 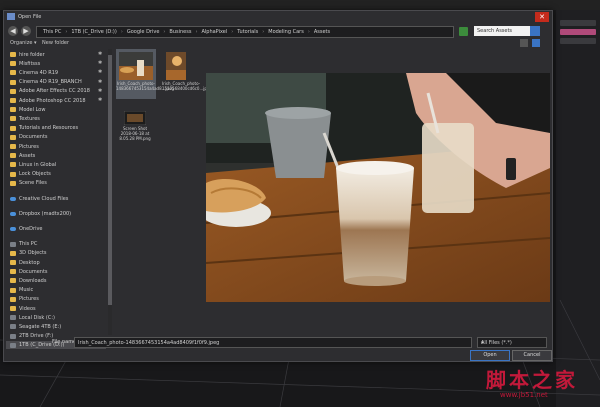 What do you see at coordinates (524, 43) in the screenshot?
I see `view-options-icon` at bounding box center [524, 43].